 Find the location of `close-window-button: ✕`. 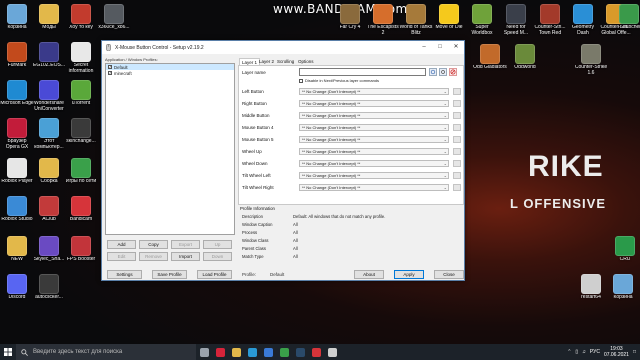

close-window-button: ✕ is located at coordinates (456, 47).